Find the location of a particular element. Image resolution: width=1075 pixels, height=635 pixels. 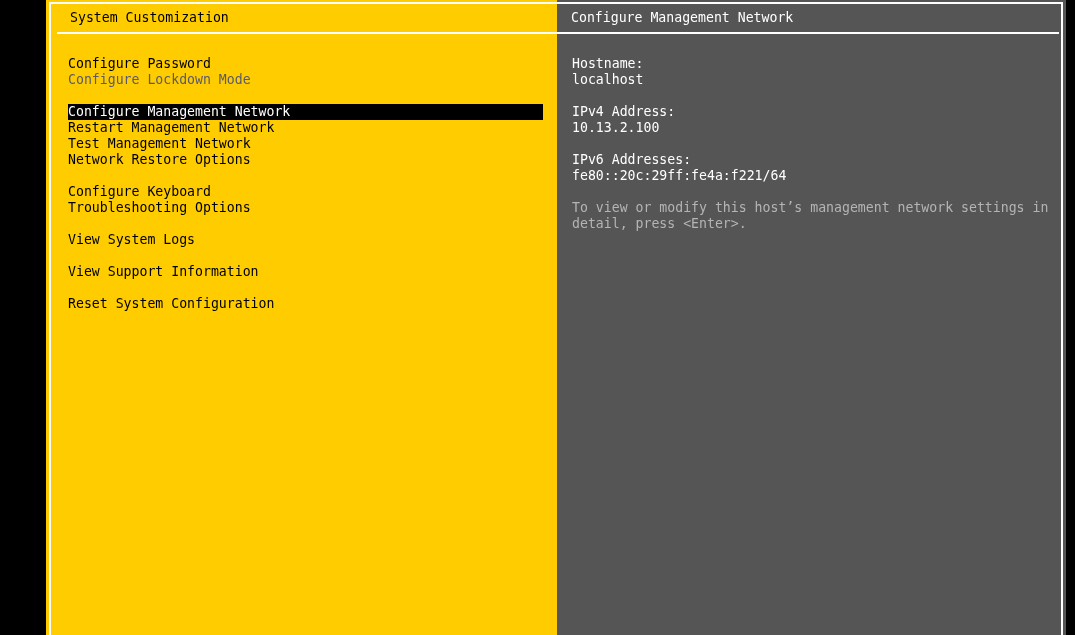

details-title: Configure Management Network is located at coordinates (808, 19).